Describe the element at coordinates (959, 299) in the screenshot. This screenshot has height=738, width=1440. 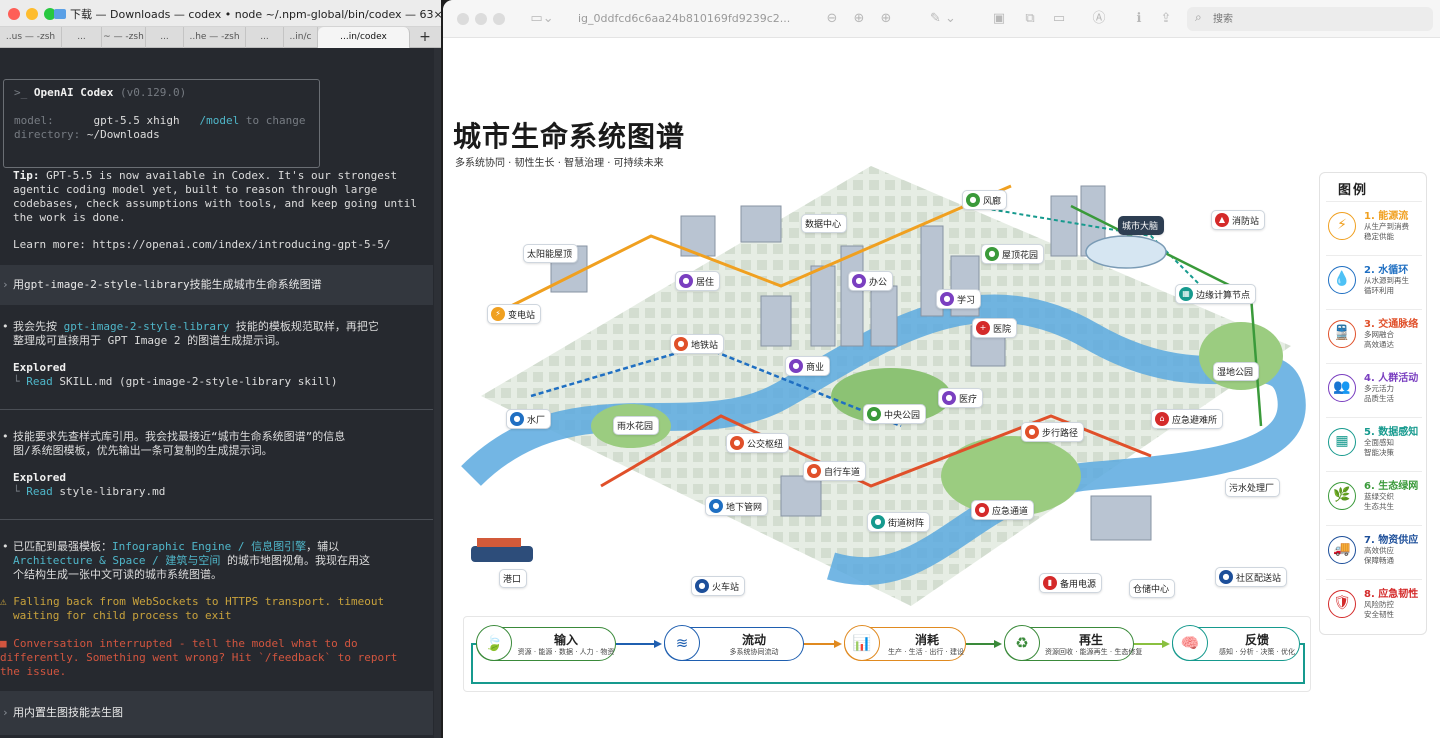
I see `map-label-study: ● 学习` at that location.